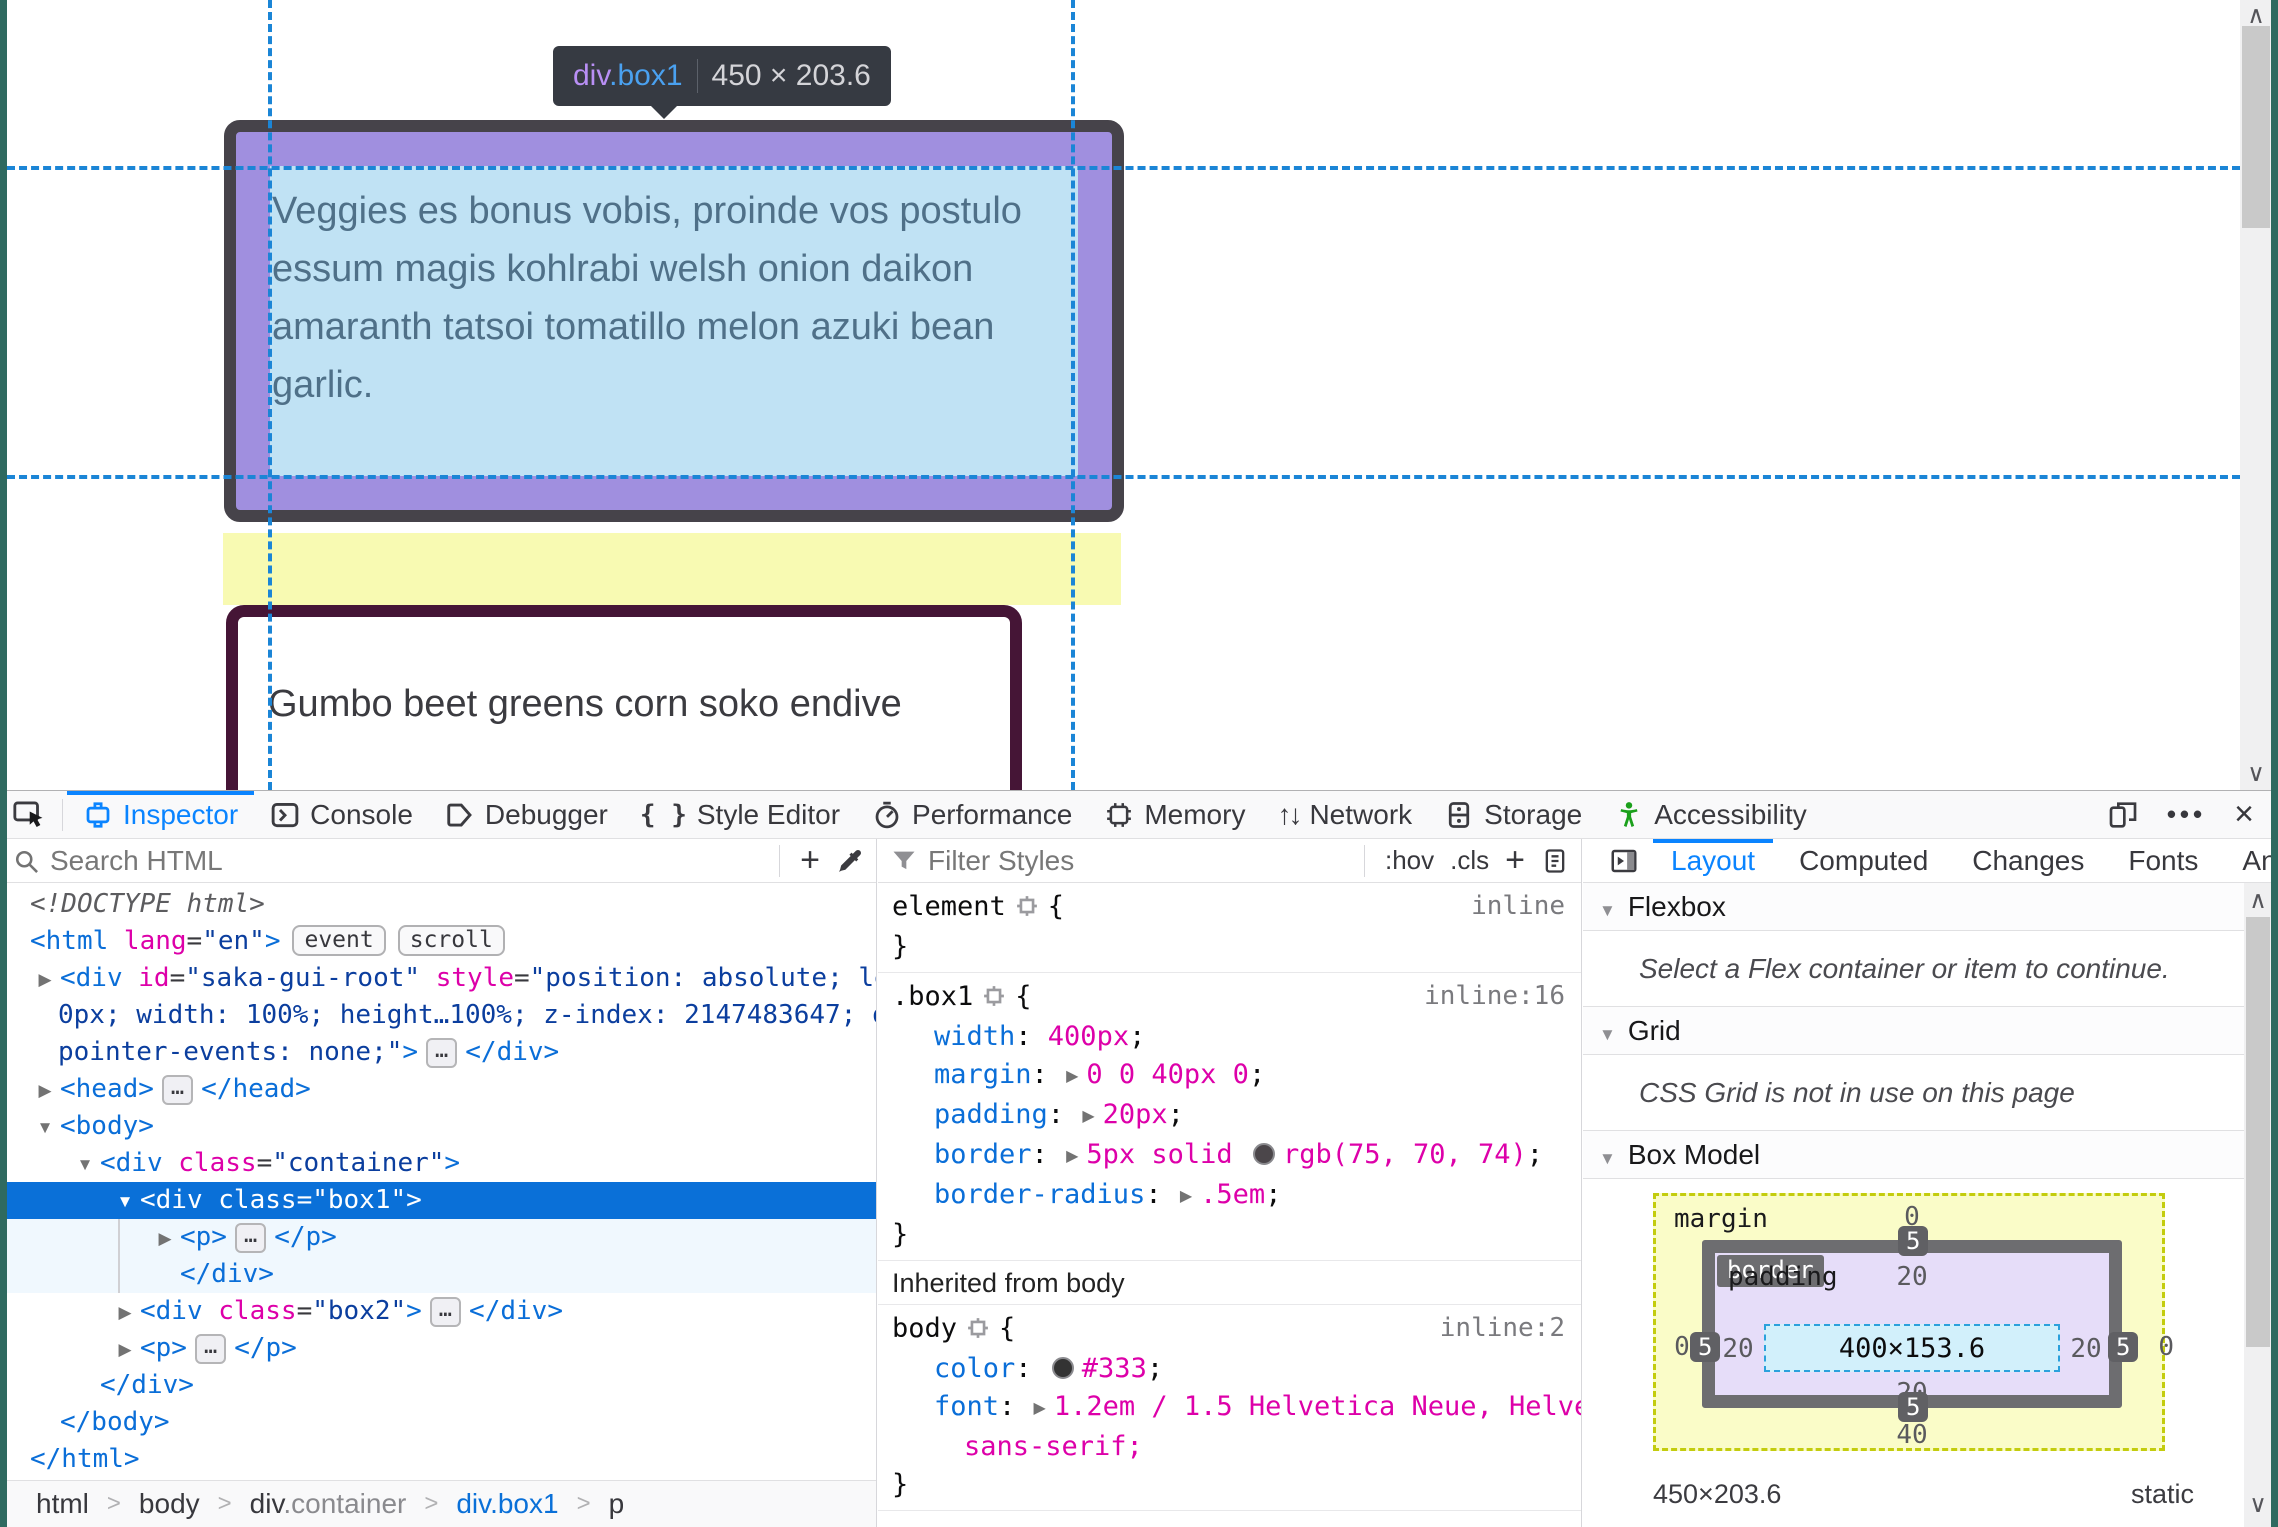 Image resolution: width=2278 pixels, height=1527 pixels. What do you see at coordinates (438, 1422) in the screenshot?
I see `tree-row: </body>` at bounding box center [438, 1422].